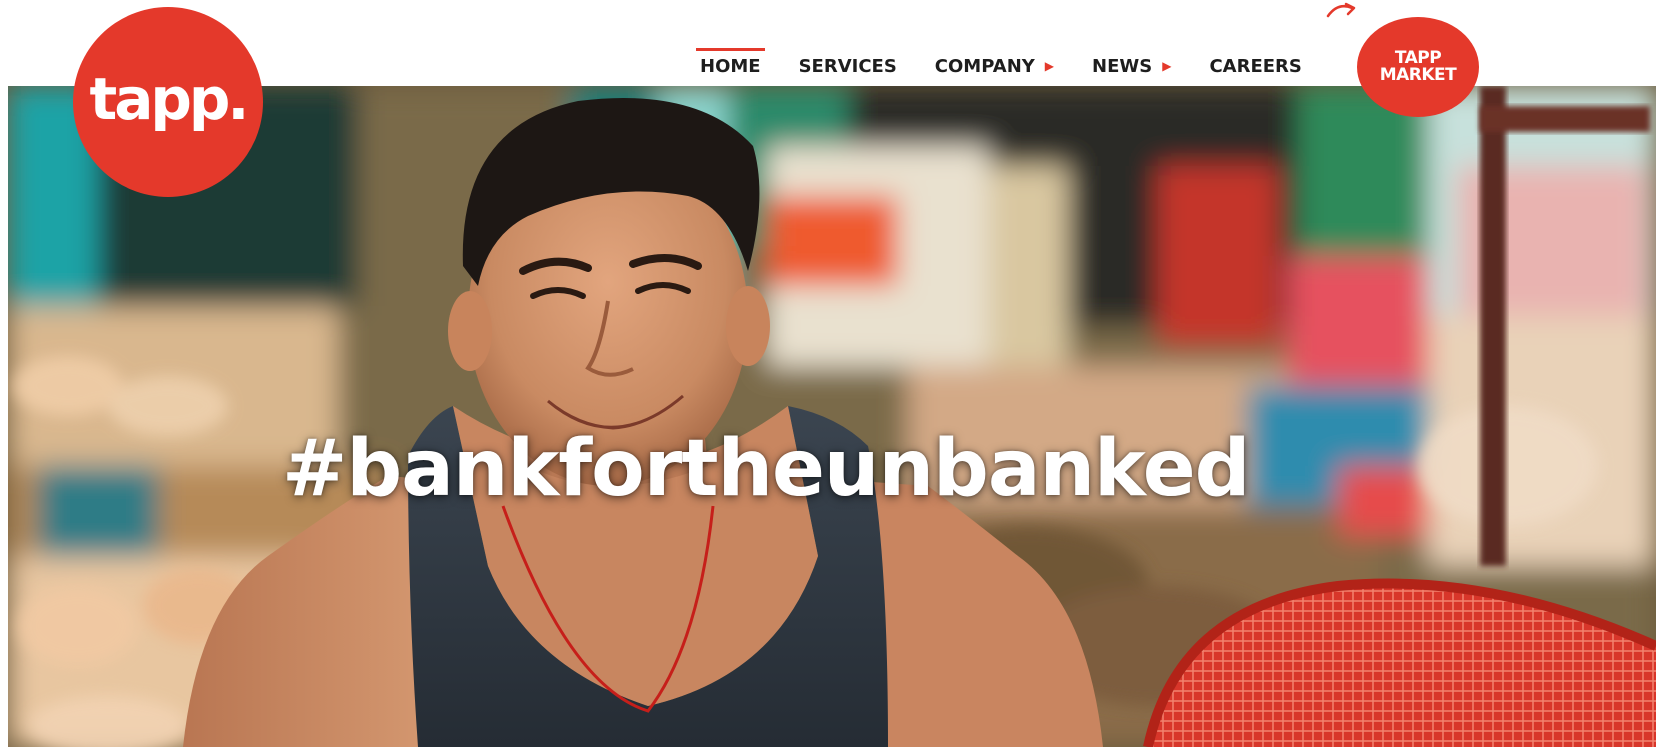  I want to click on main-nav: HOME SERVICES COMPANY ▶ NEWS ▶ CAREERS, so click(1018, 66).